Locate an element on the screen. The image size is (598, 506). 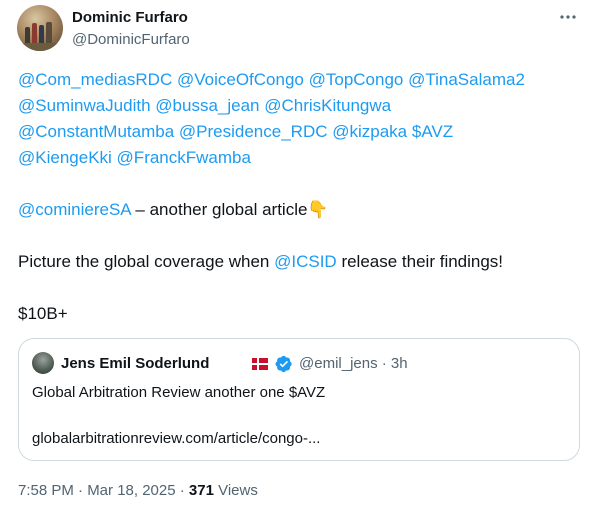
mention-link: @FranckFwamba is located at coordinates (184, 157).